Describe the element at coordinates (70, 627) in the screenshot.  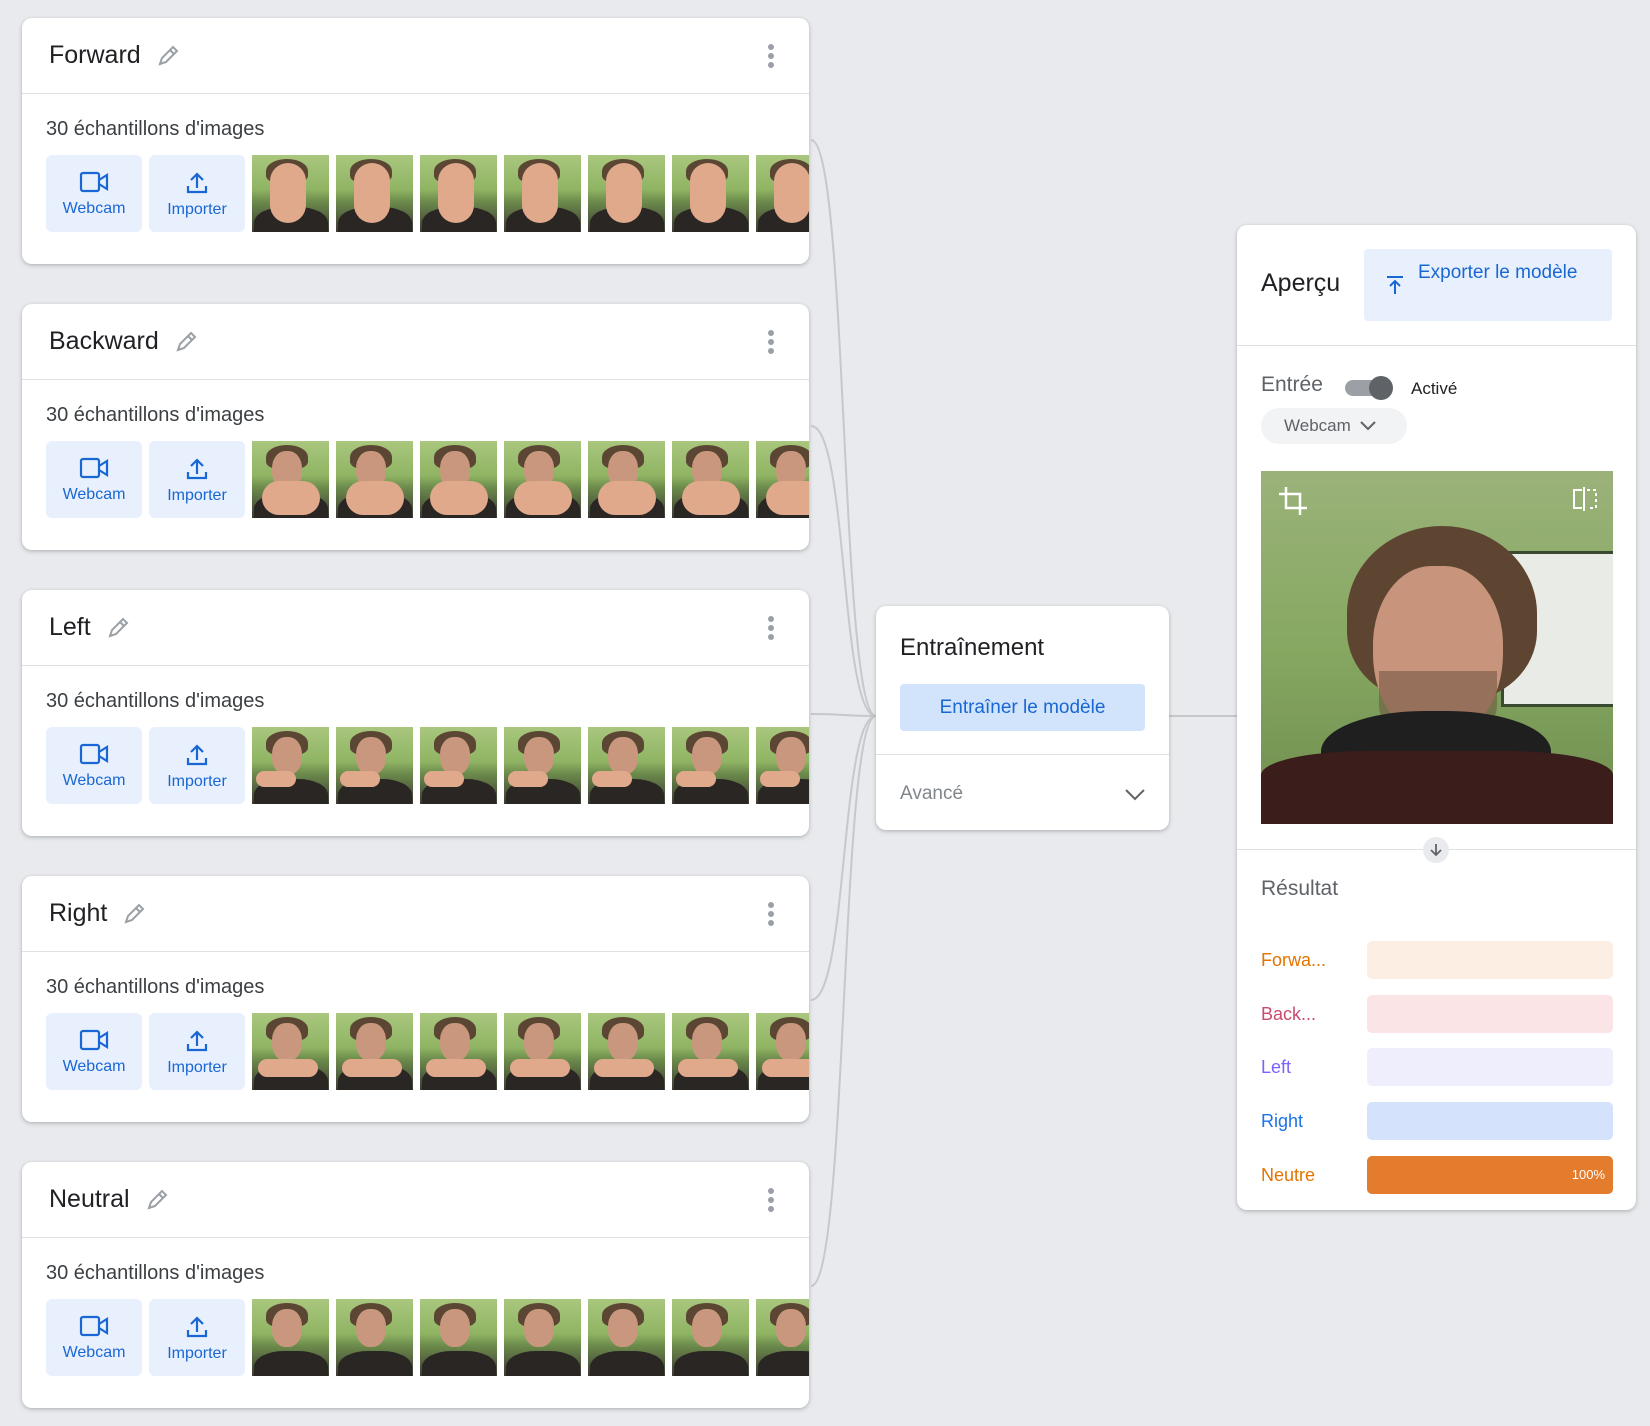
I see `class-name: Left` at that location.